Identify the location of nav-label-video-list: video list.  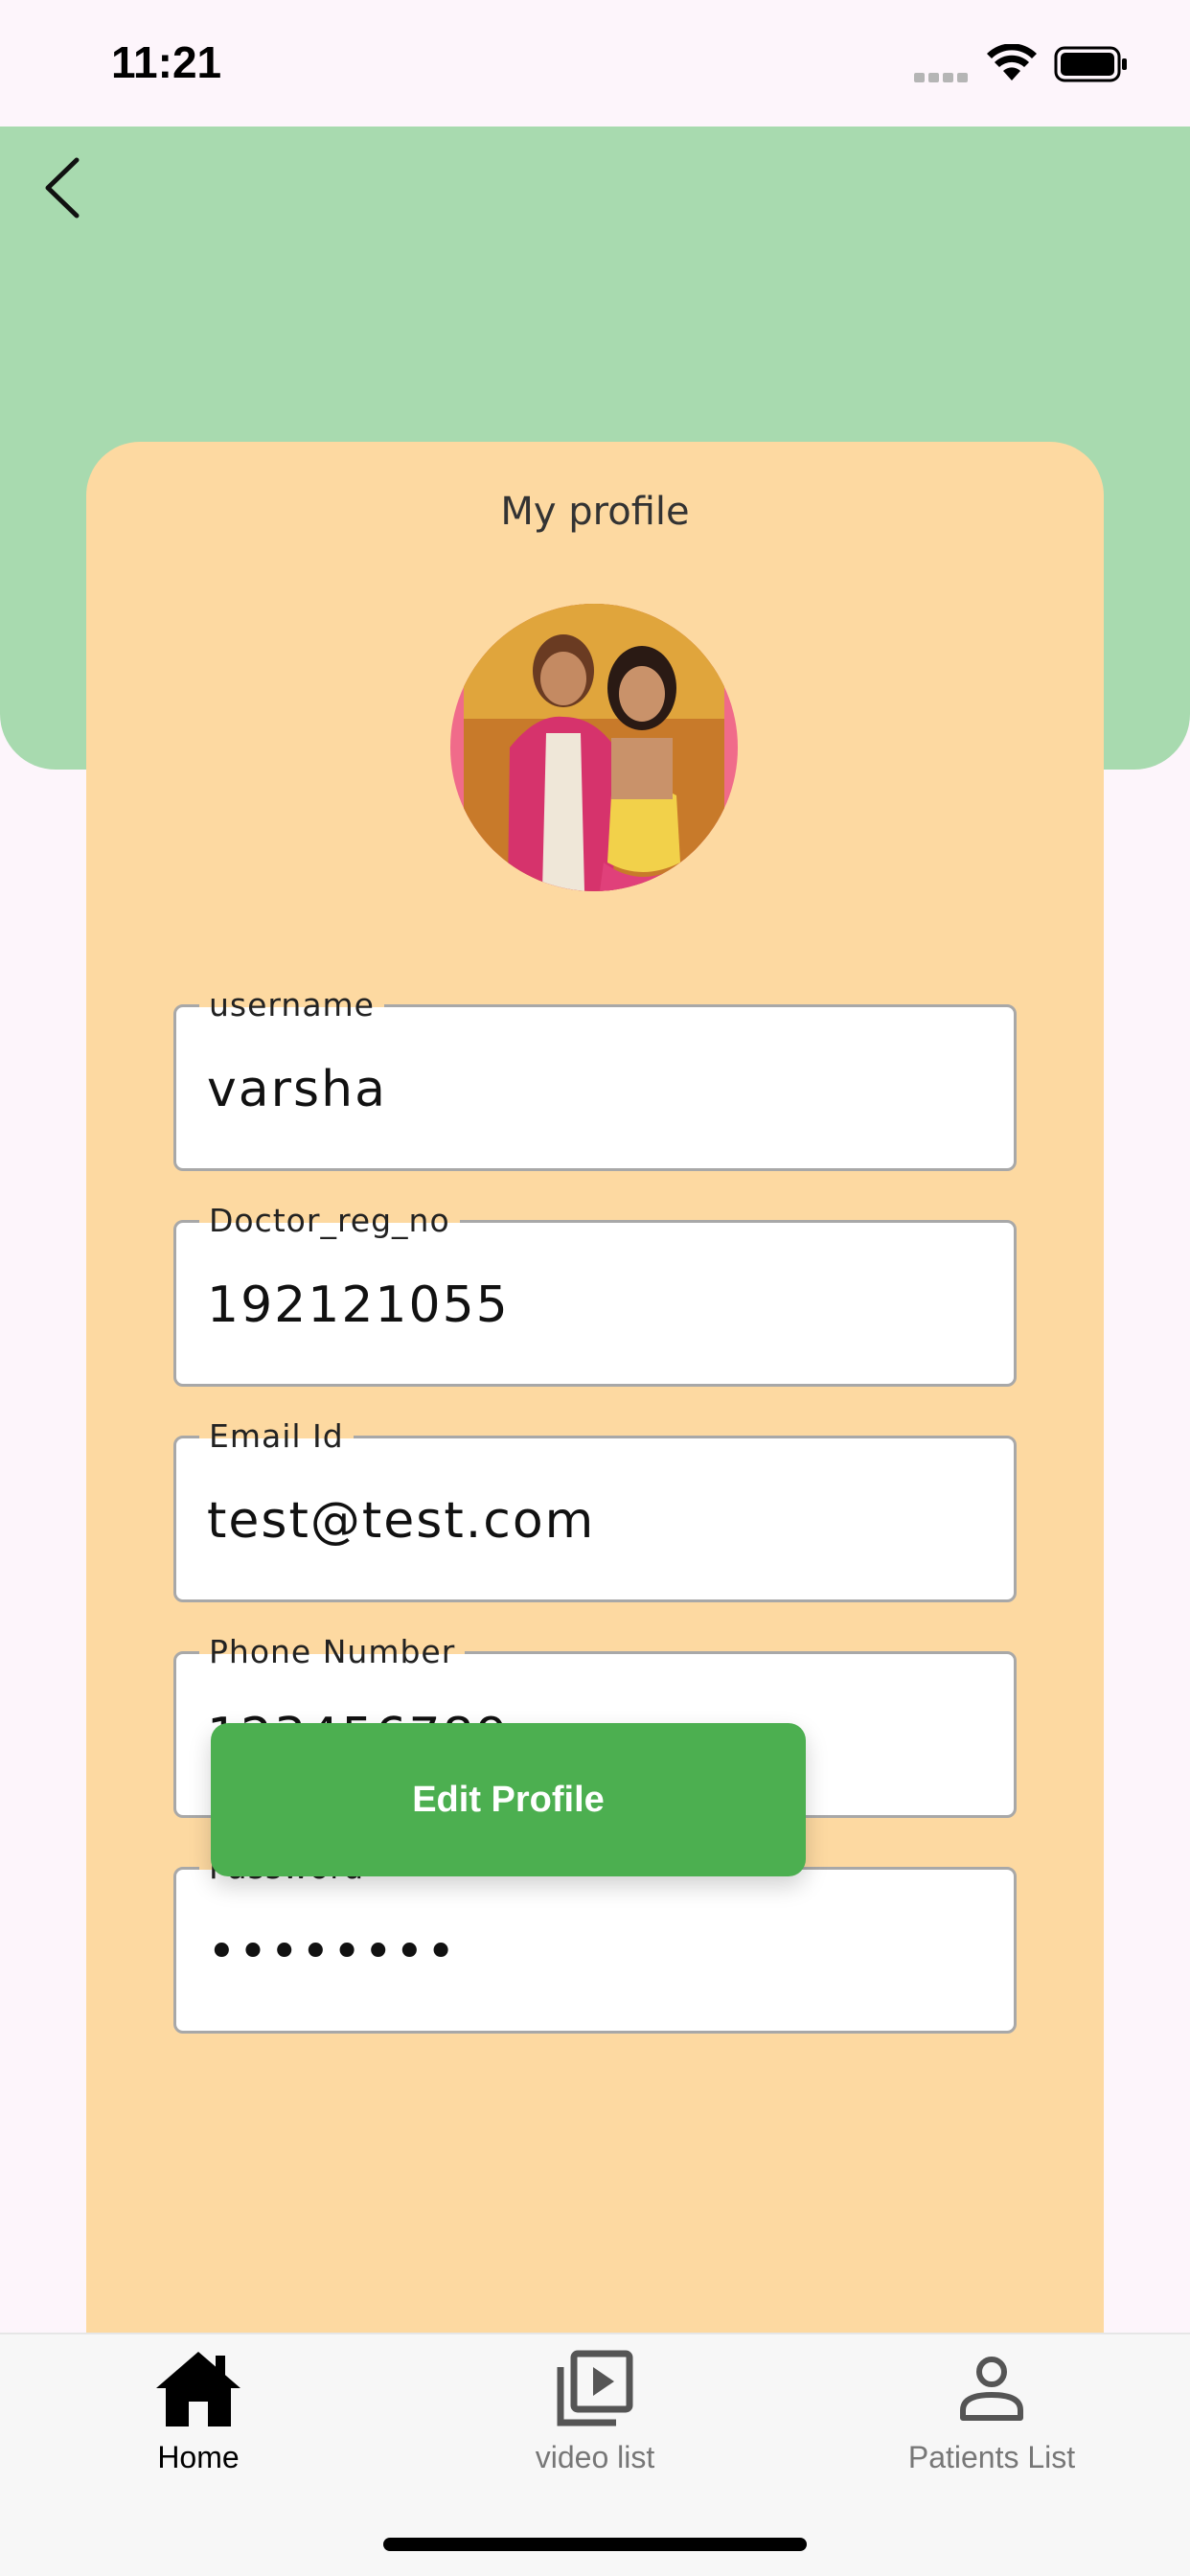
(595, 2457).